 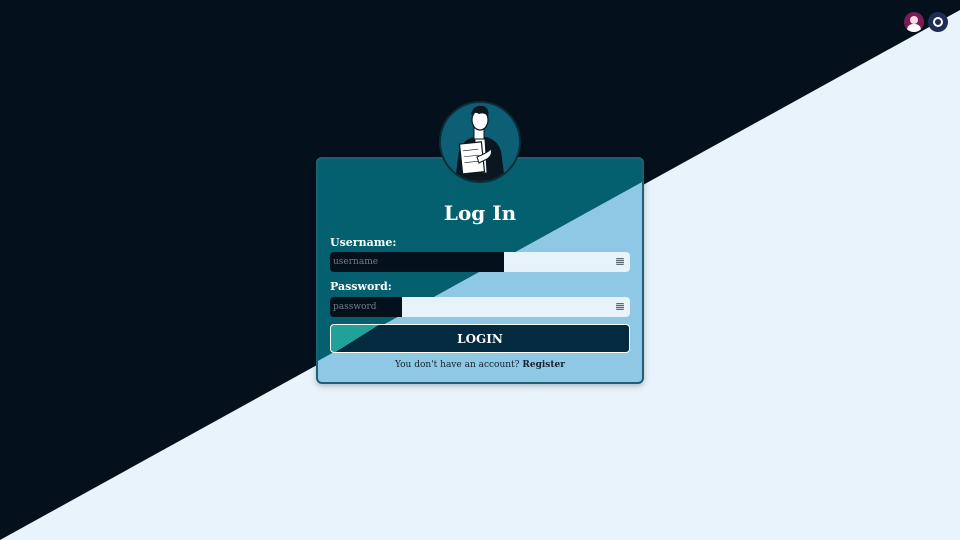 What do you see at coordinates (363, 242) in the screenshot?
I see `username-label: Username:` at bounding box center [363, 242].